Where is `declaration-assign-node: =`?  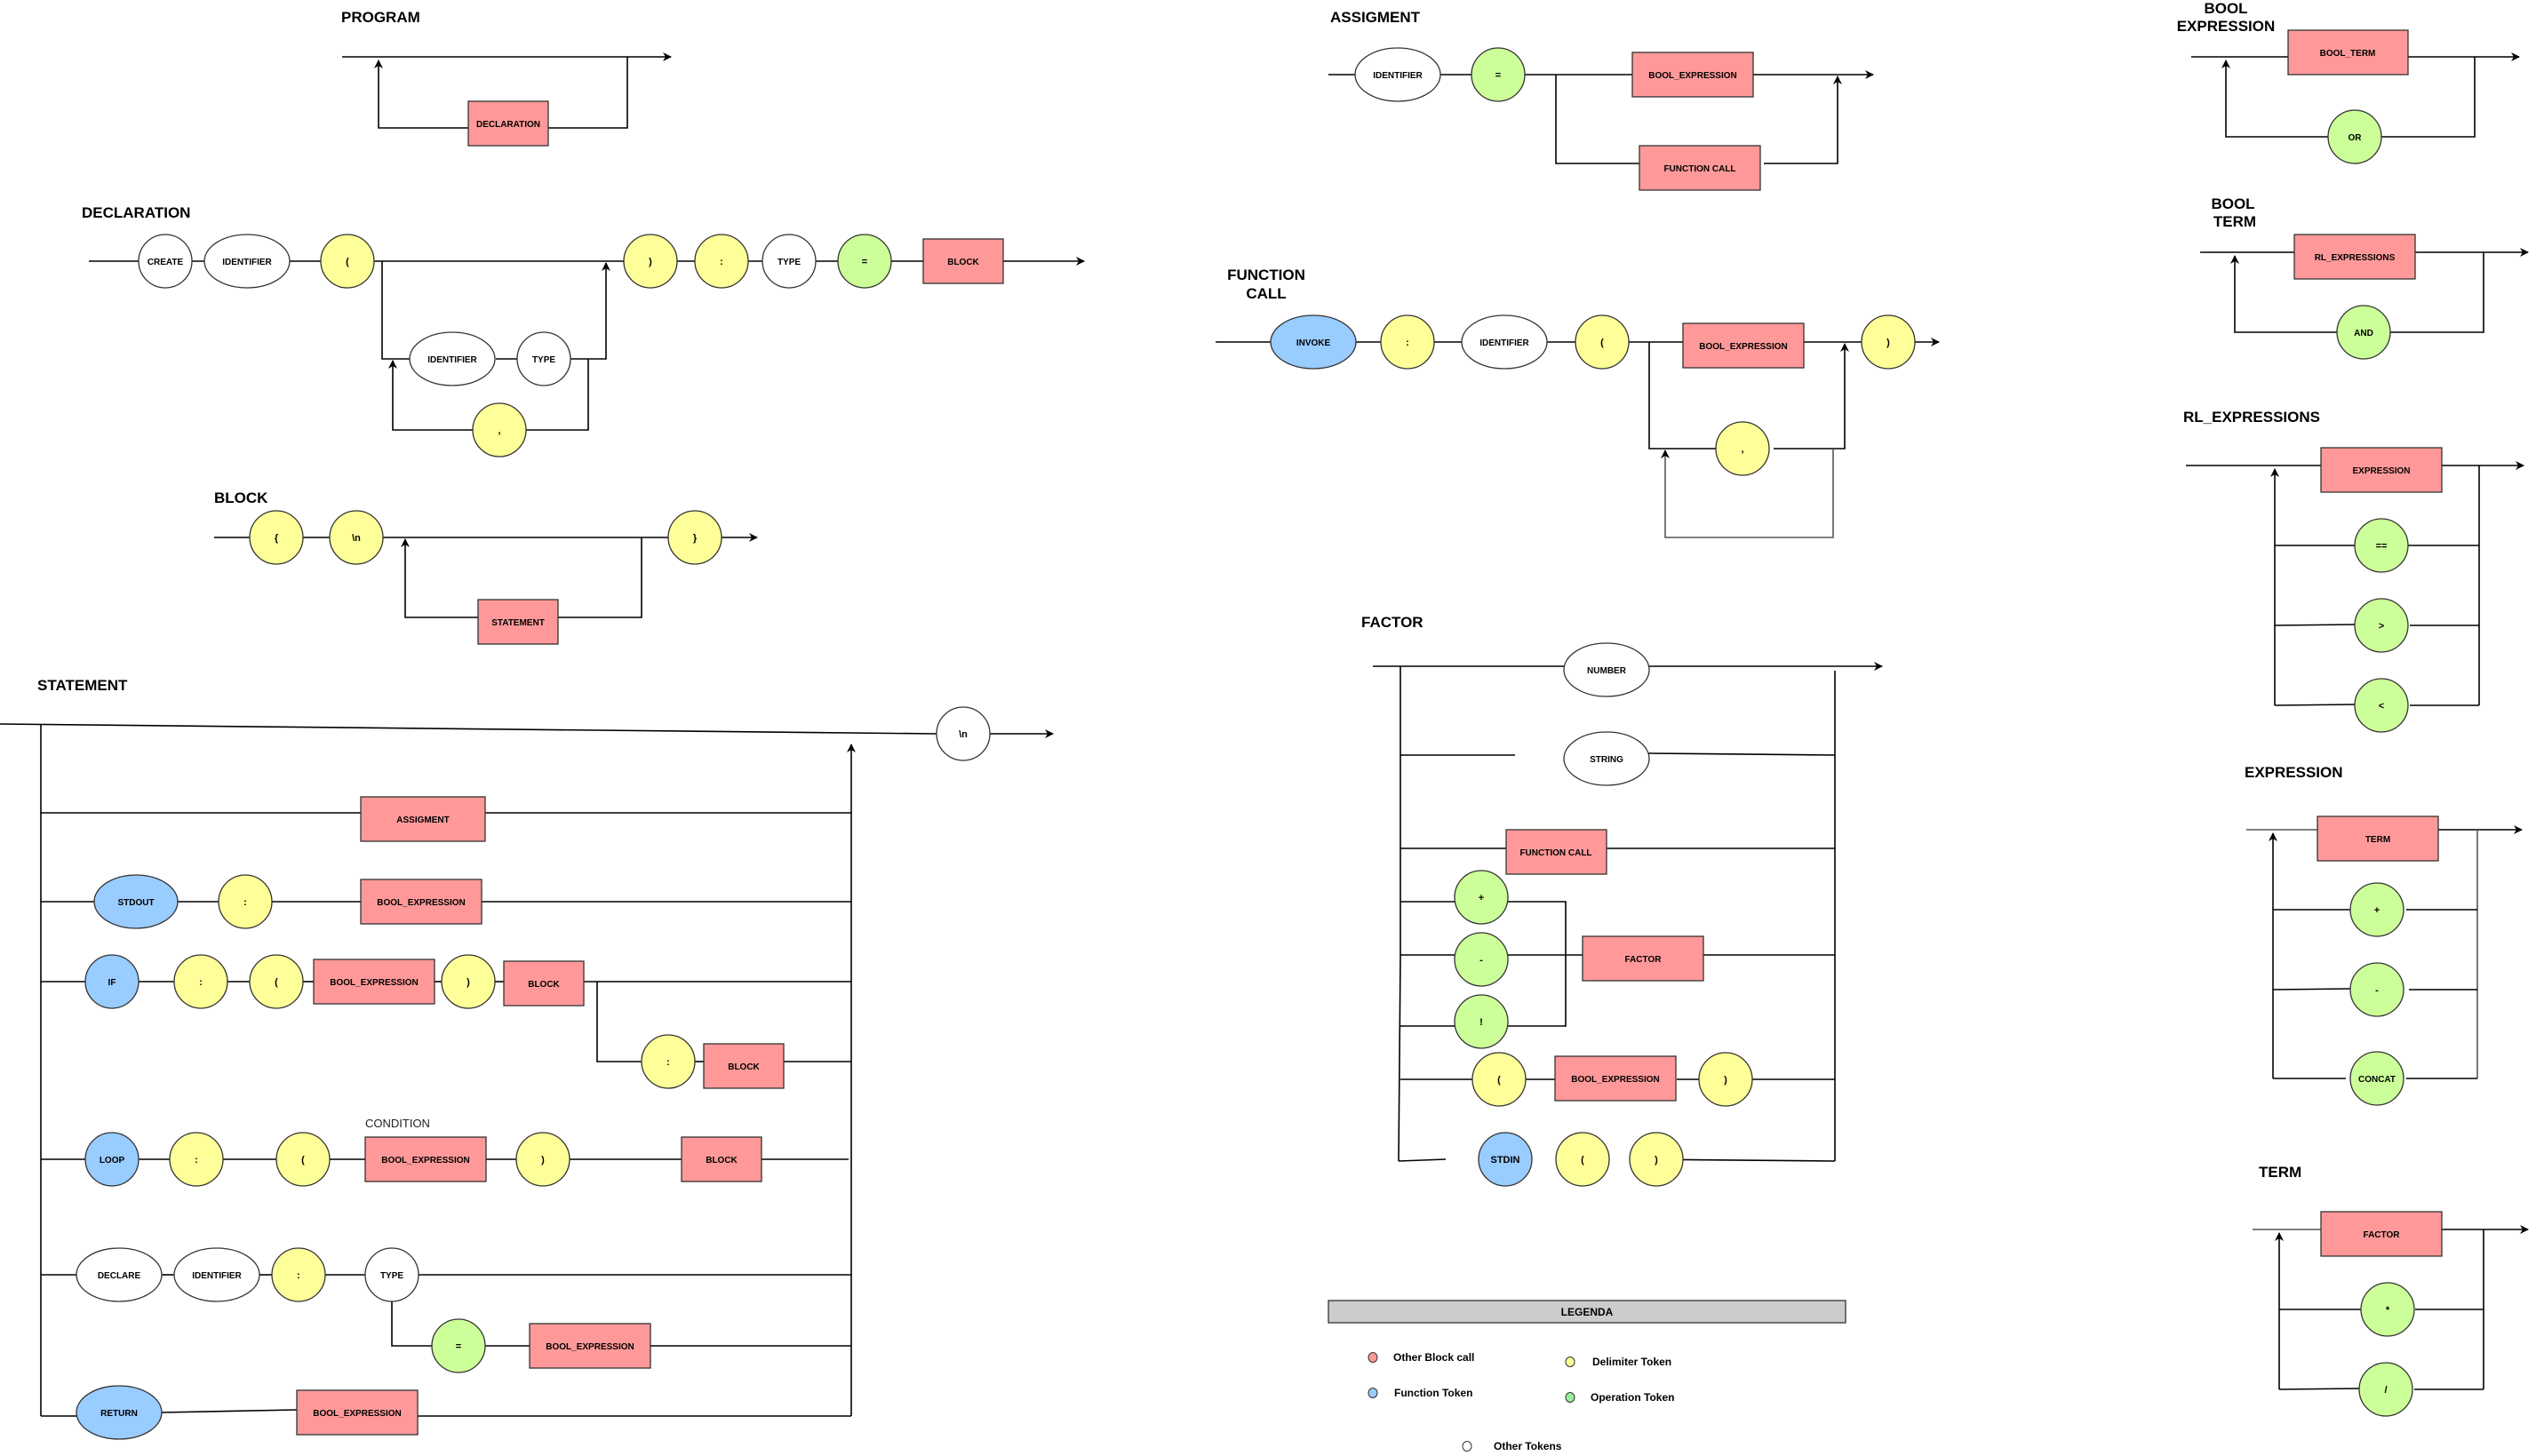 declaration-assign-node: = is located at coordinates (864, 261).